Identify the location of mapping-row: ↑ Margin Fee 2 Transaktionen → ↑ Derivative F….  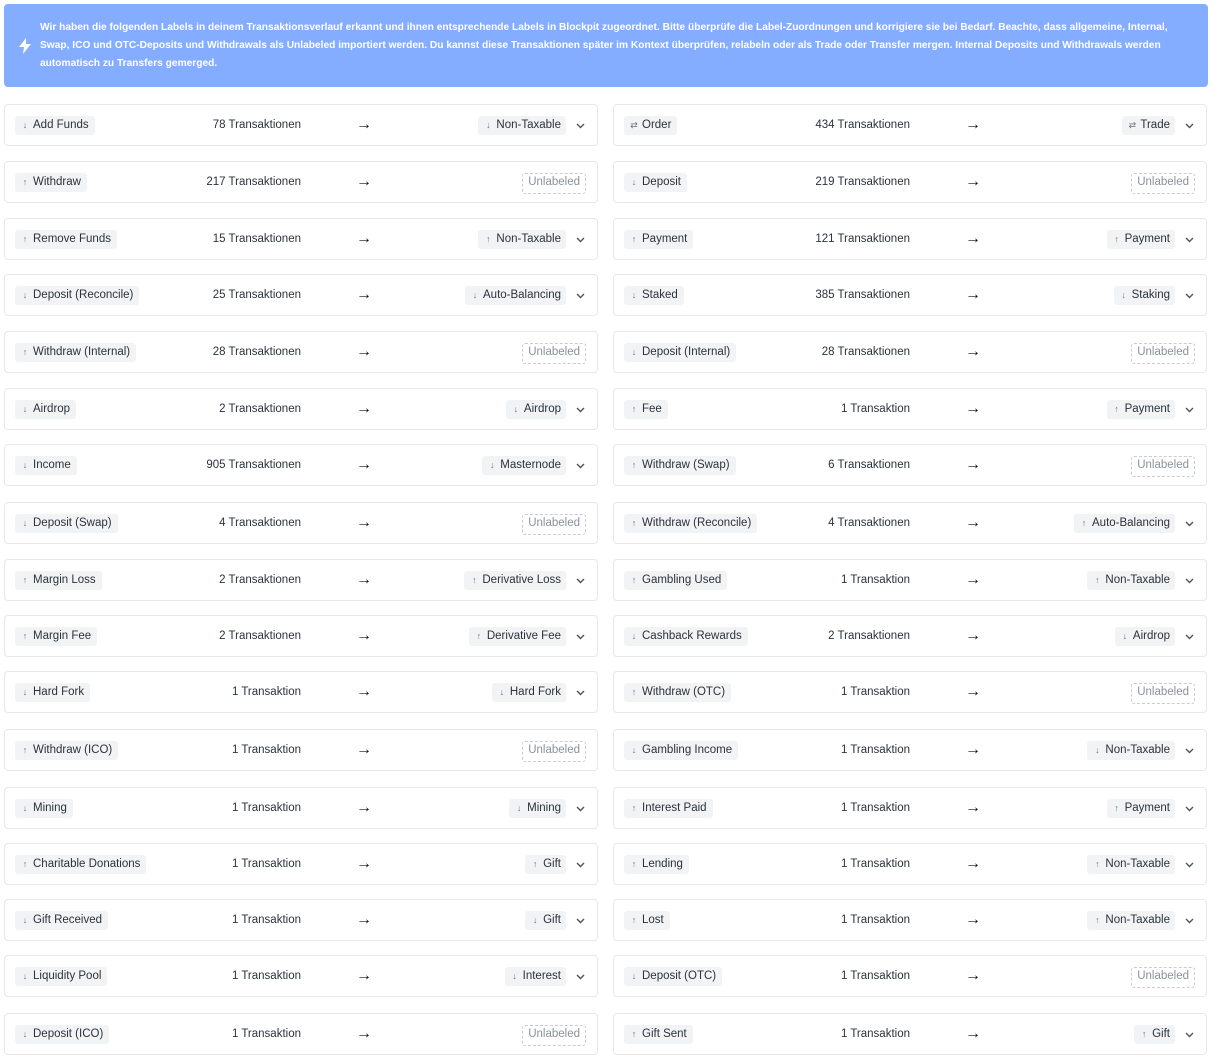
(301, 636).